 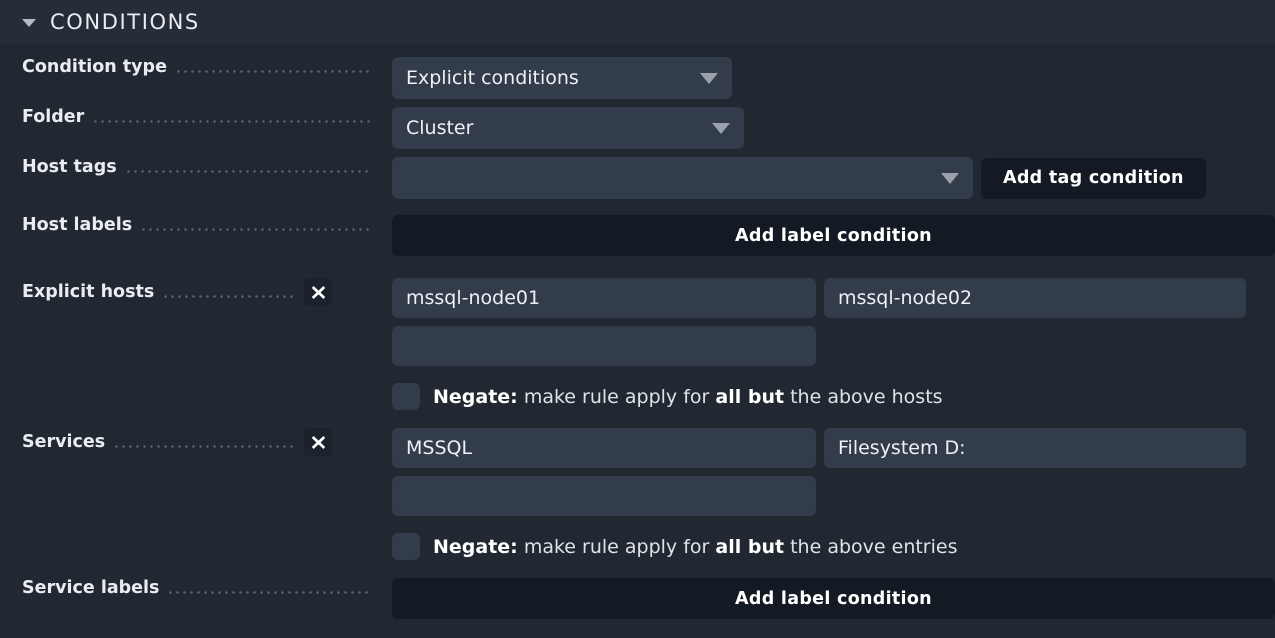 I want to click on add-tag-condition-button: Add tag condition, so click(x=1093, y=178).